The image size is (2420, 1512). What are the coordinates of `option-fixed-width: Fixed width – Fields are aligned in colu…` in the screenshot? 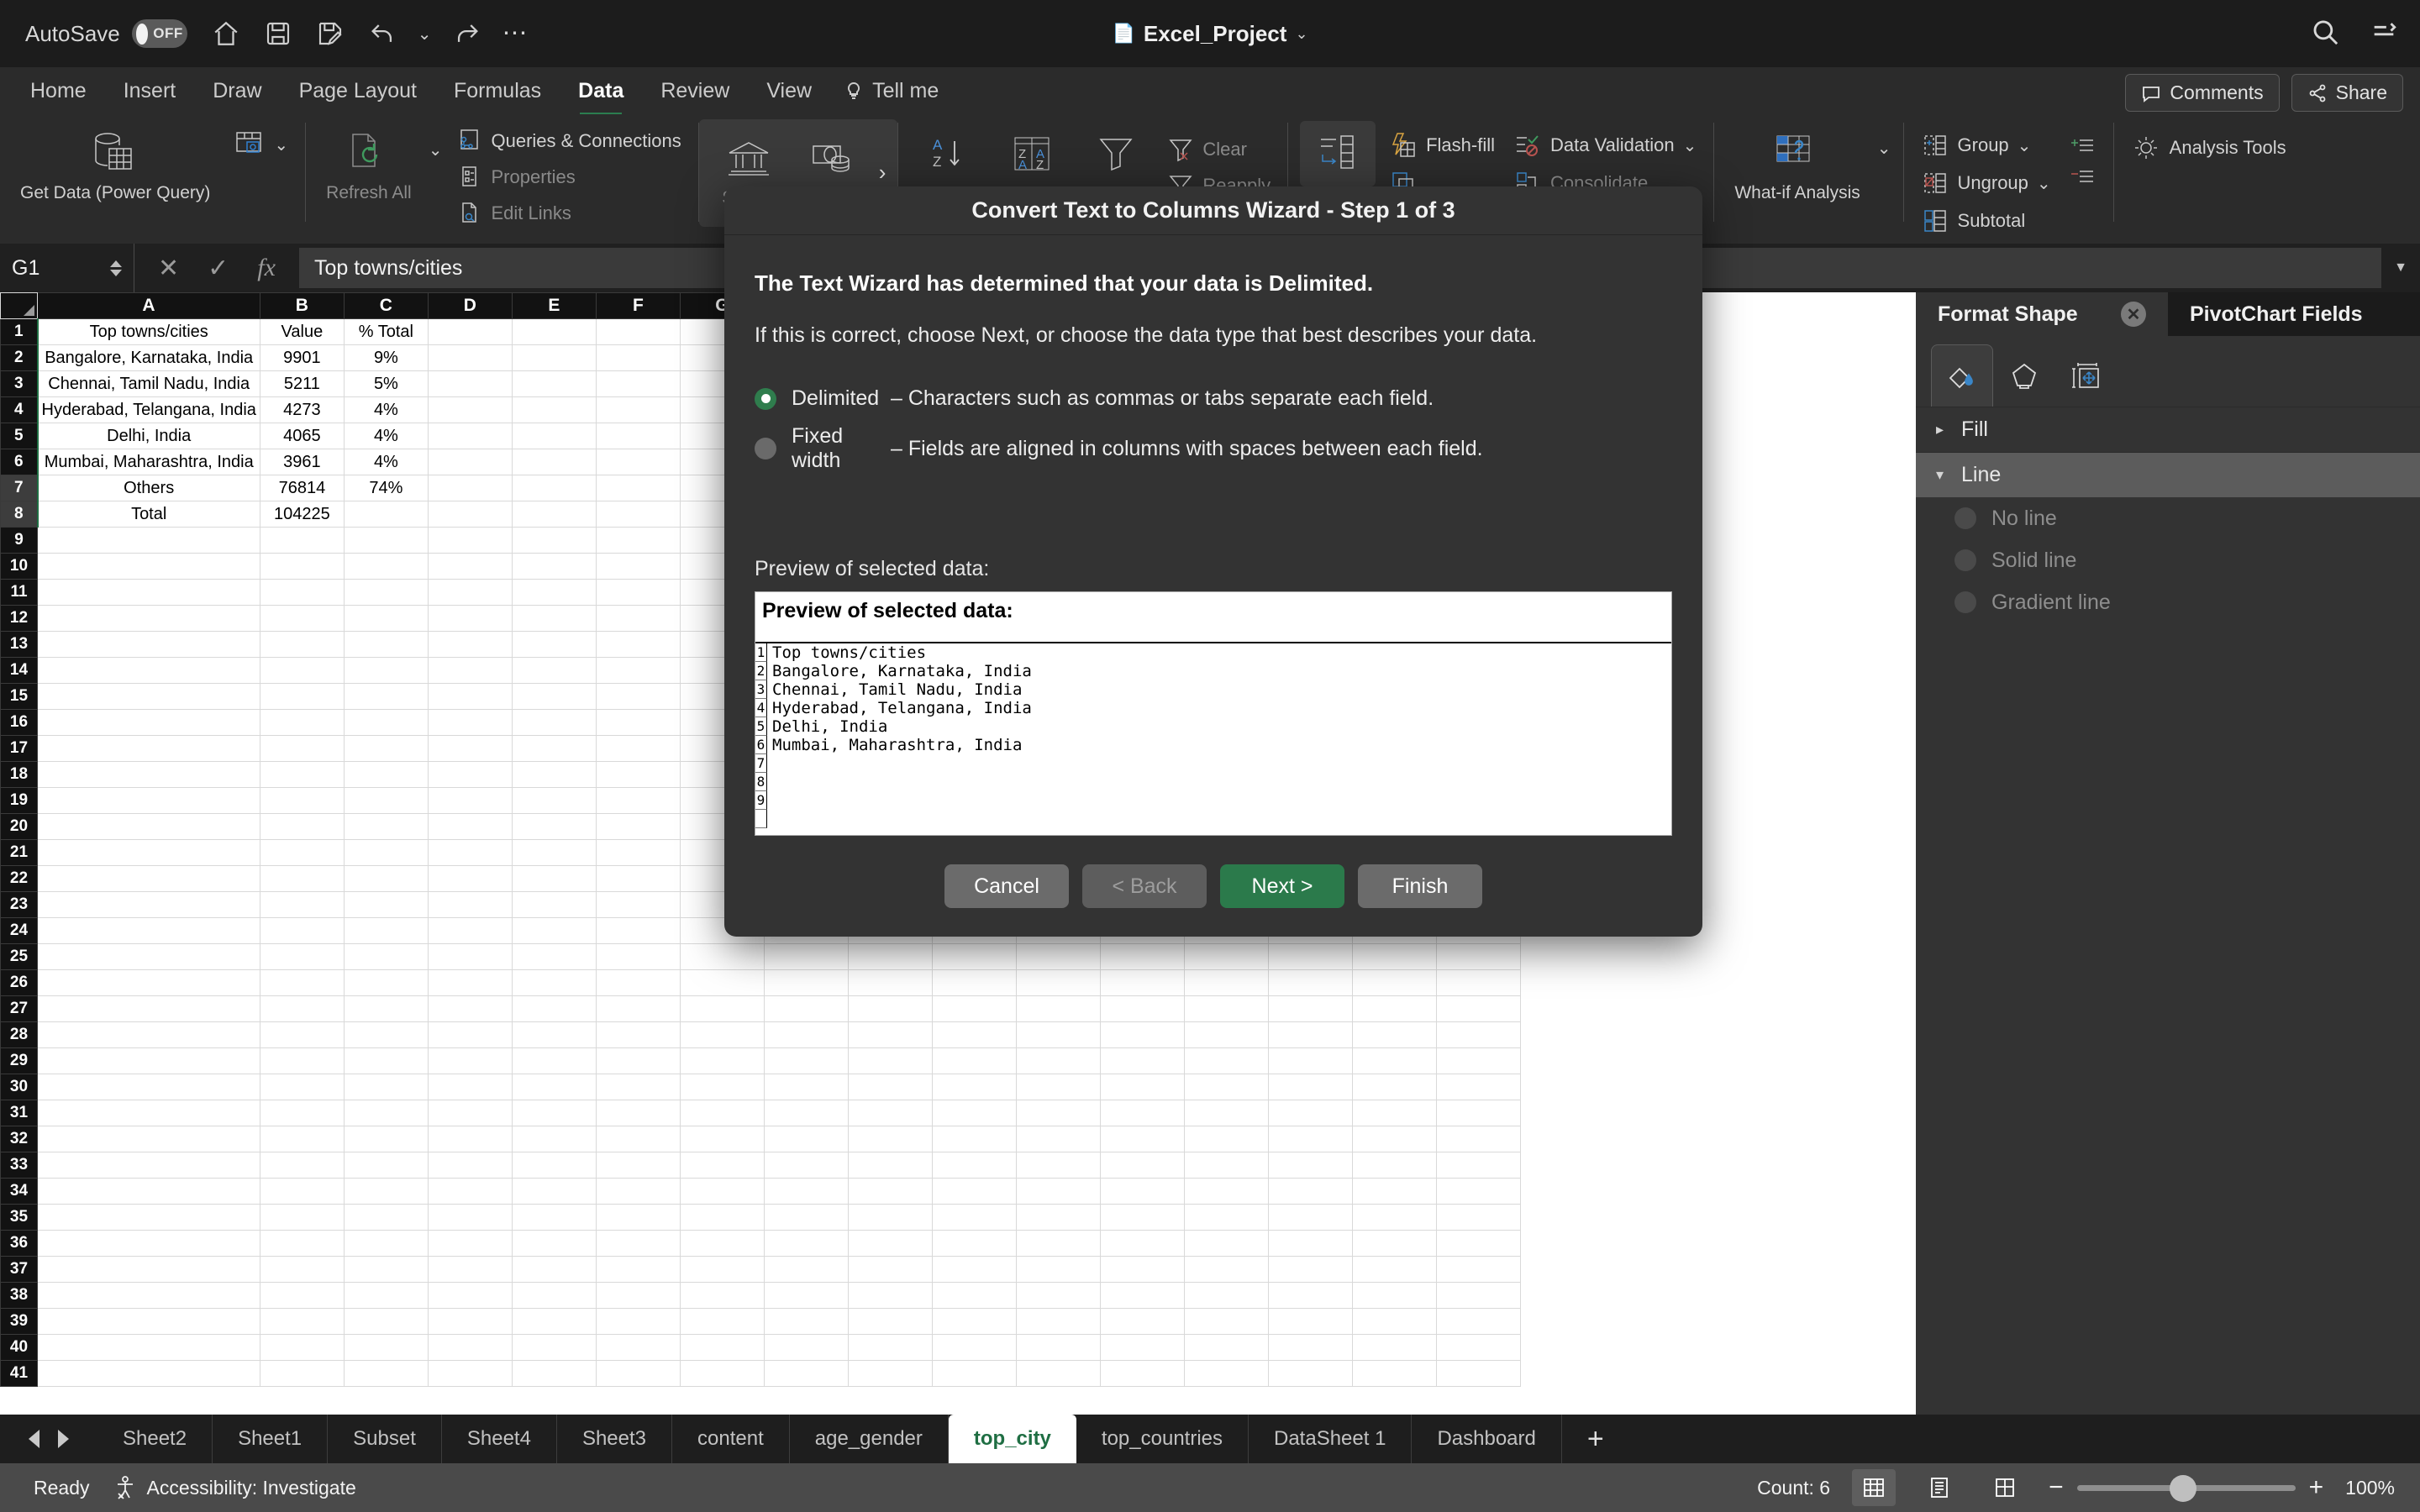 It's located at (1213, 448).